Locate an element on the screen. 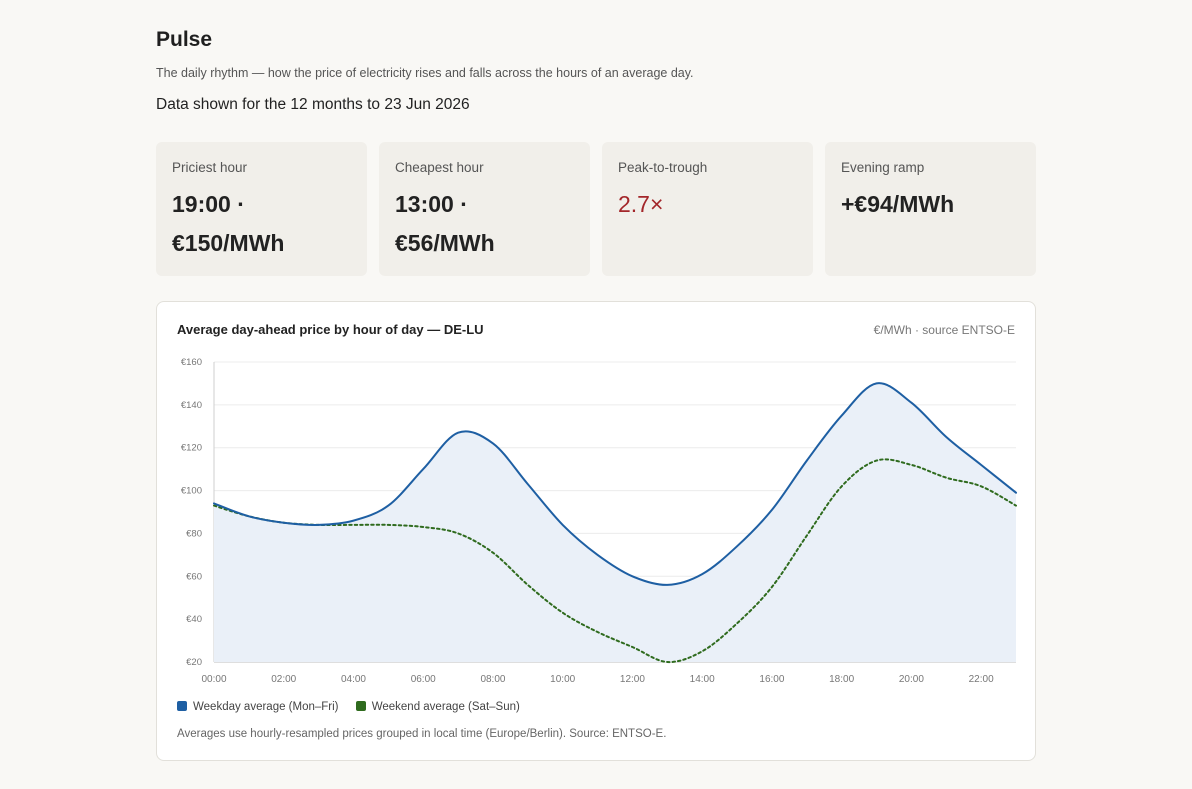 The width and height of the screenshot is (1192, 789). card-label: Cheapest hour is located at coordinates (439, 167).